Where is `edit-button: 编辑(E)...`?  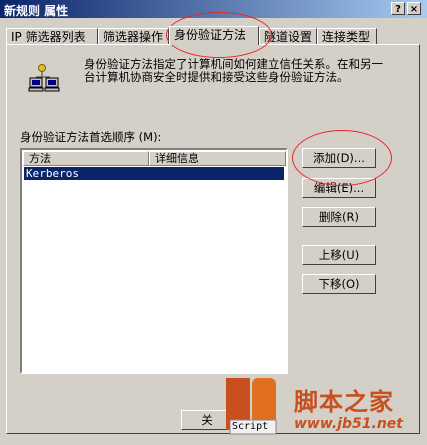
edit-button: 编辑(E)... is located at coordinates (339, 188).